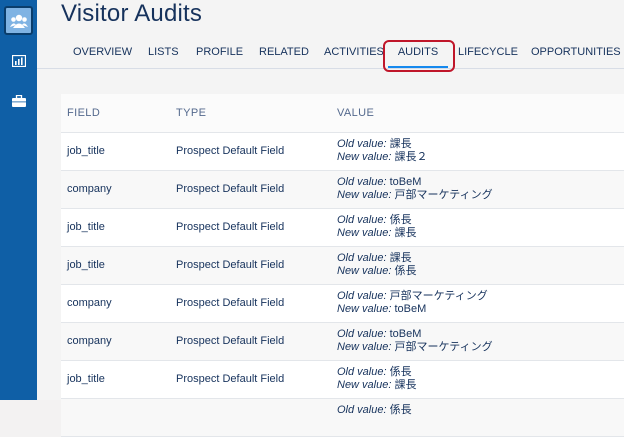  Describe the element at coordinates (354, 52) in the screenshot. I see `tab-activities: ACTIVITIES` at that location.